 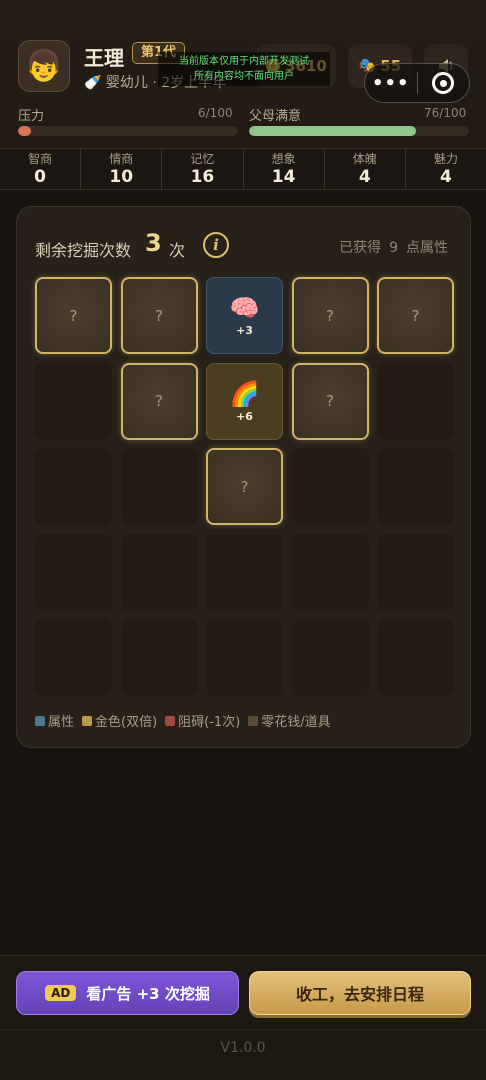 What do you see at coordinates (445, 113) in the screenshot?
I see `parent-satisfaction-value: 76/100` at bounding box center [445, 113].